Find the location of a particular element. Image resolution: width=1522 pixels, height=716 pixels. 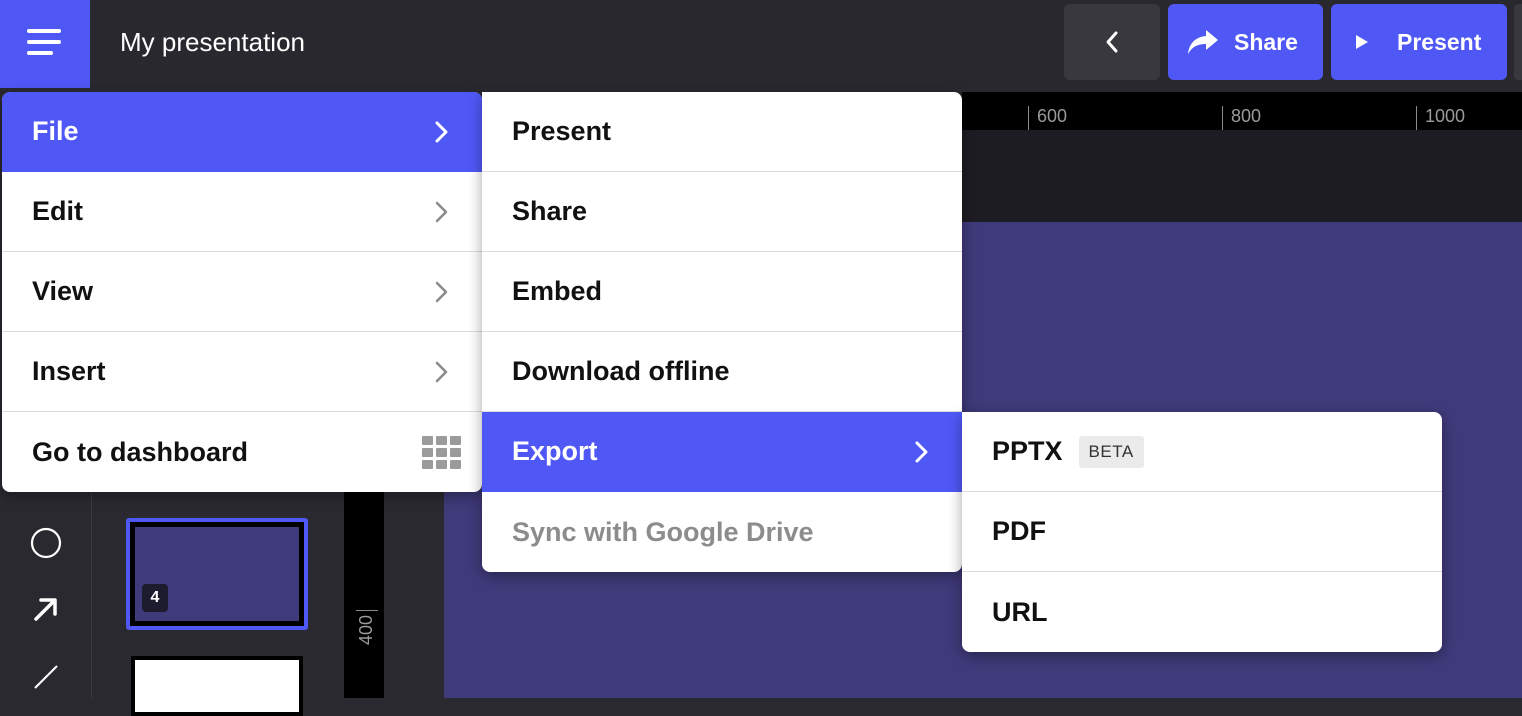

menu-item-file: File is located at coordinates (242, 132).